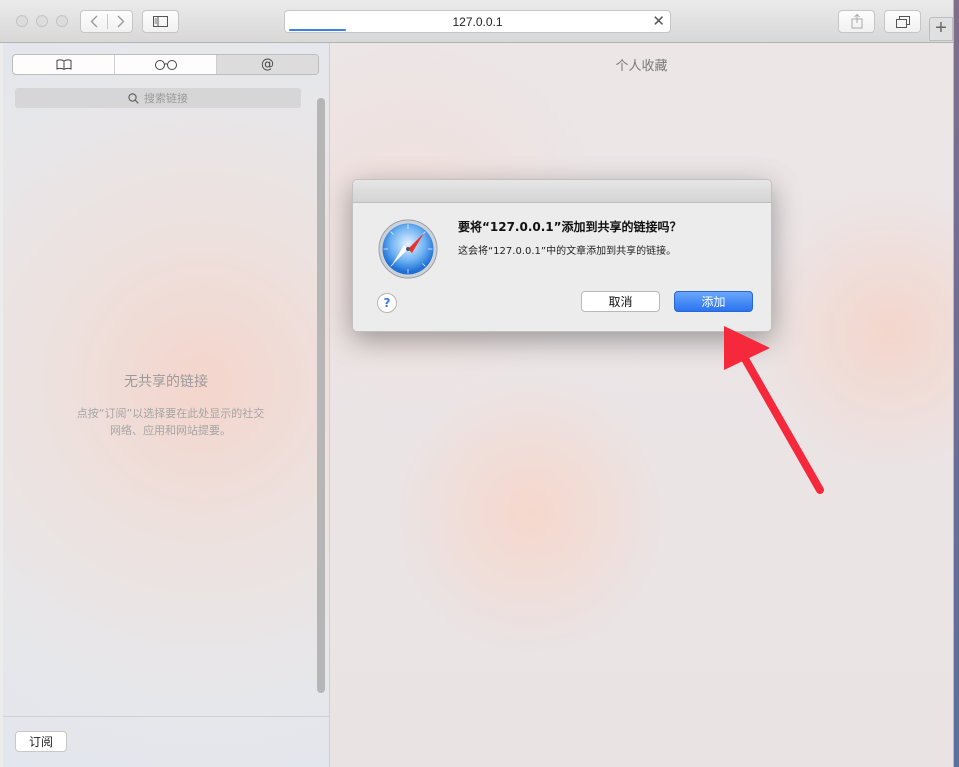 This screenshot has height=767, width=959. I want to click on tab-bookmarks, so click(63, 64).